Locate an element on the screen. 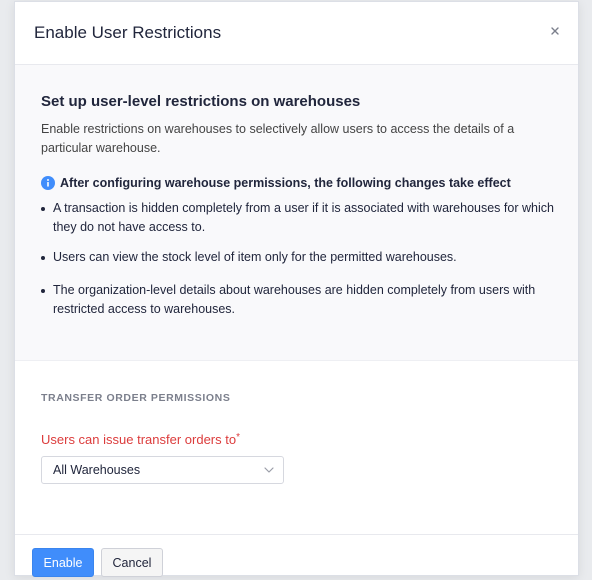  close-icon is located at coordinates (555, 31).